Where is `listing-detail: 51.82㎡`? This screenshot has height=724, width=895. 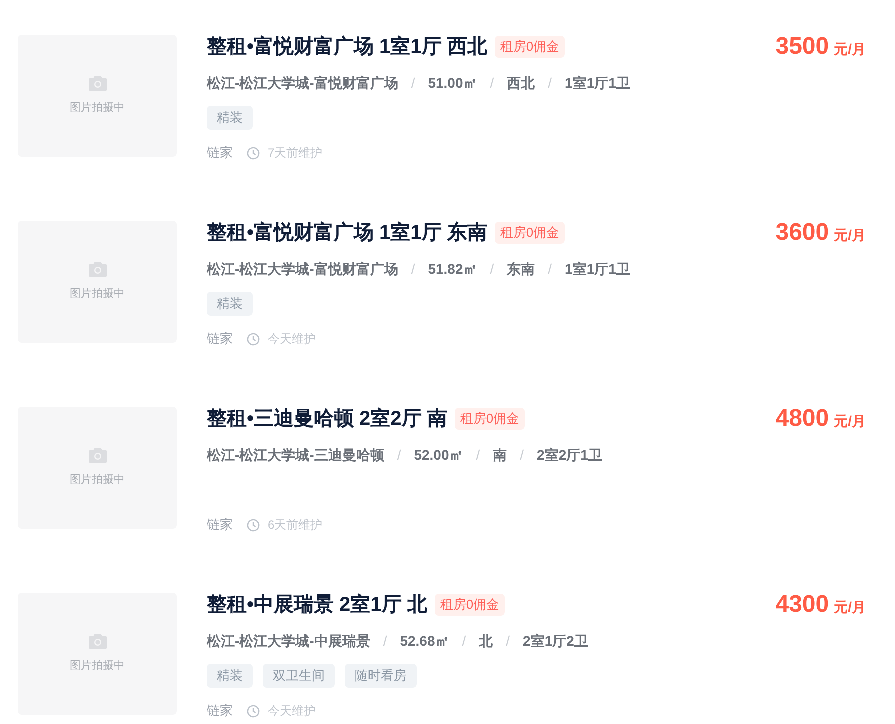
listing-detail: 51.82㎡ is located at coordinates (453, 269).